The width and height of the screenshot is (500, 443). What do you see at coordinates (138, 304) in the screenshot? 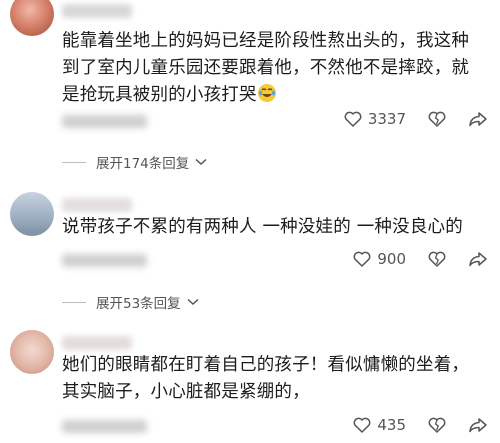
I see `replies-label: 展开53条回复` at bounding box center [138, 304].